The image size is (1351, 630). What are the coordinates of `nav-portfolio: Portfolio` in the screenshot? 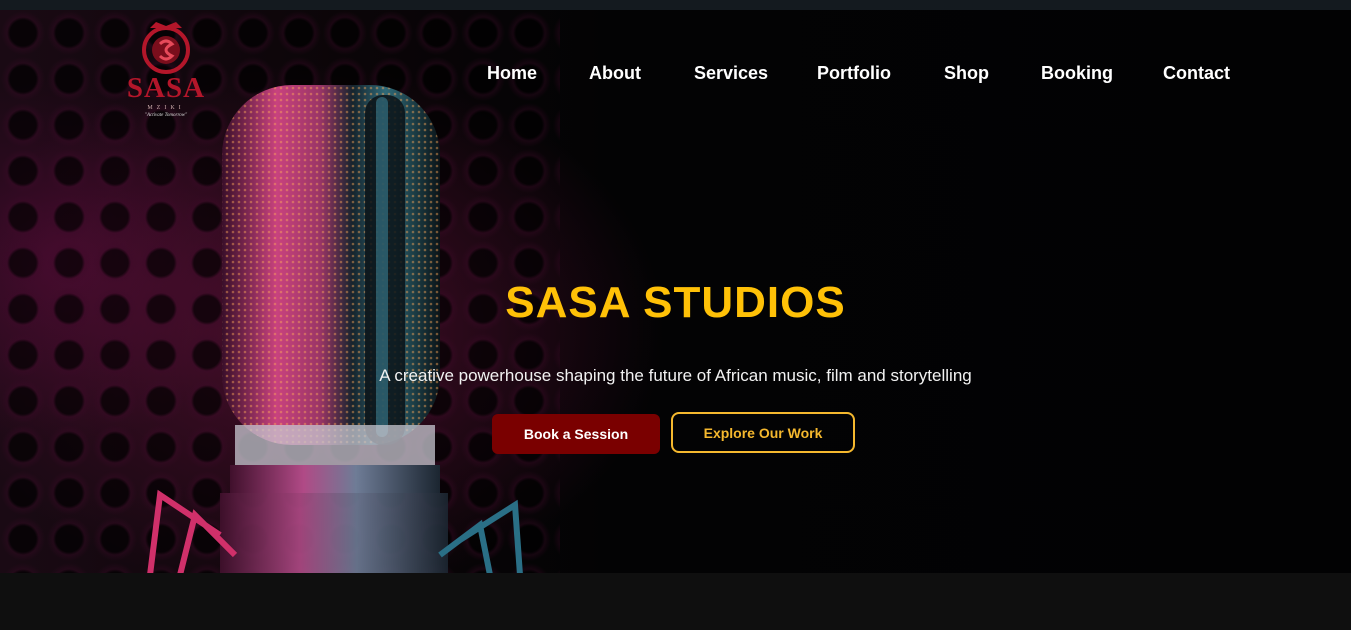 It's located at (854, 73).